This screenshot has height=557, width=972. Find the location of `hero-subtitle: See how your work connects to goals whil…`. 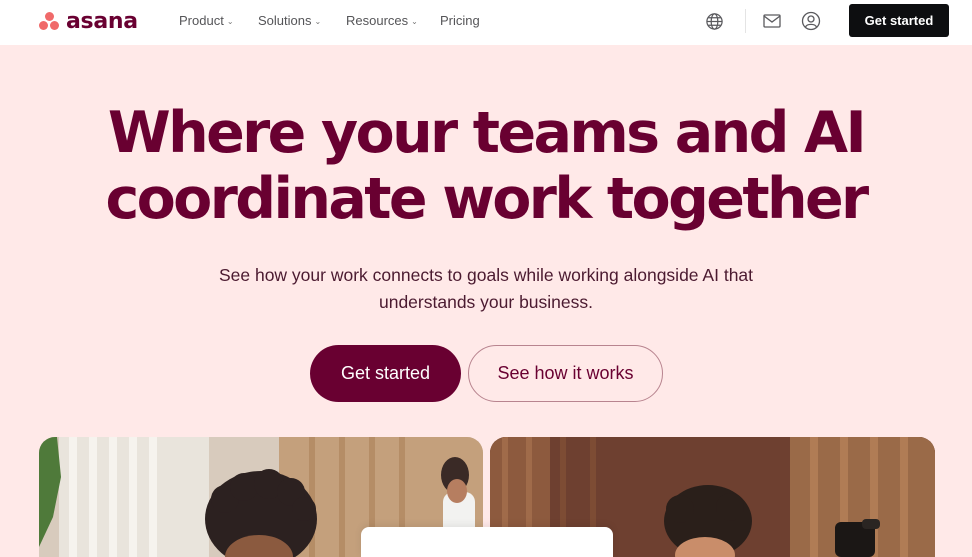

hero-subtitle: See how your work connects to goals whil… is located at coordinates (486, 289).